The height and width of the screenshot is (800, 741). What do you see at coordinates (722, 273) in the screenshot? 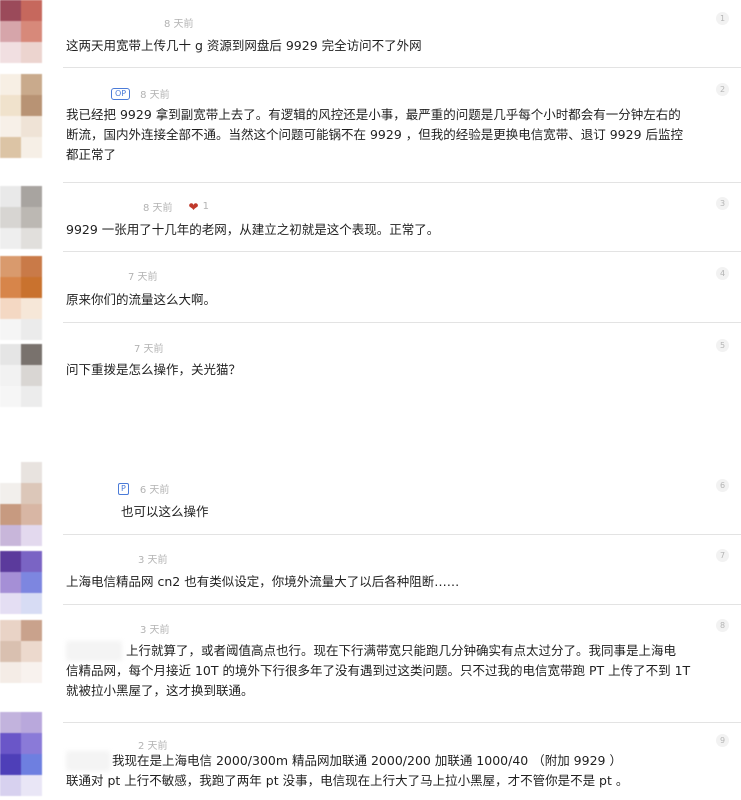
I see `floor-number: 4` at bounding box center [722, 273].